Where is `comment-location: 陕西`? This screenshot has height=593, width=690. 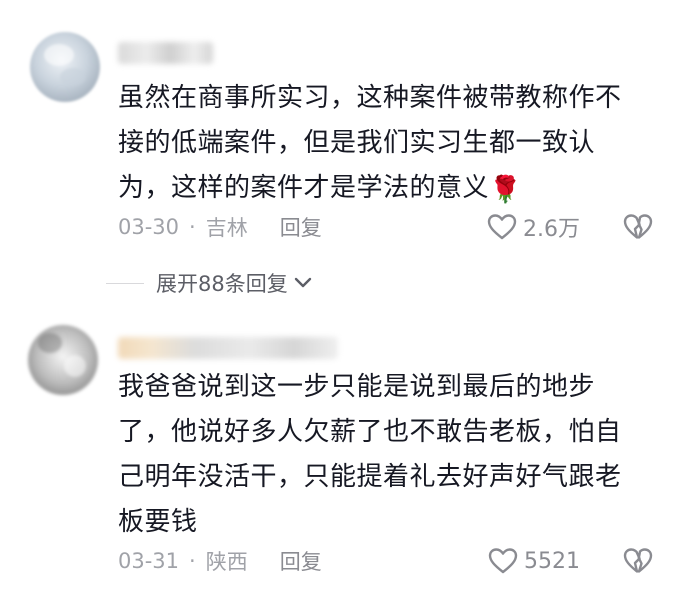
comment-location: 陕西 is located at coordinates (226, 562).